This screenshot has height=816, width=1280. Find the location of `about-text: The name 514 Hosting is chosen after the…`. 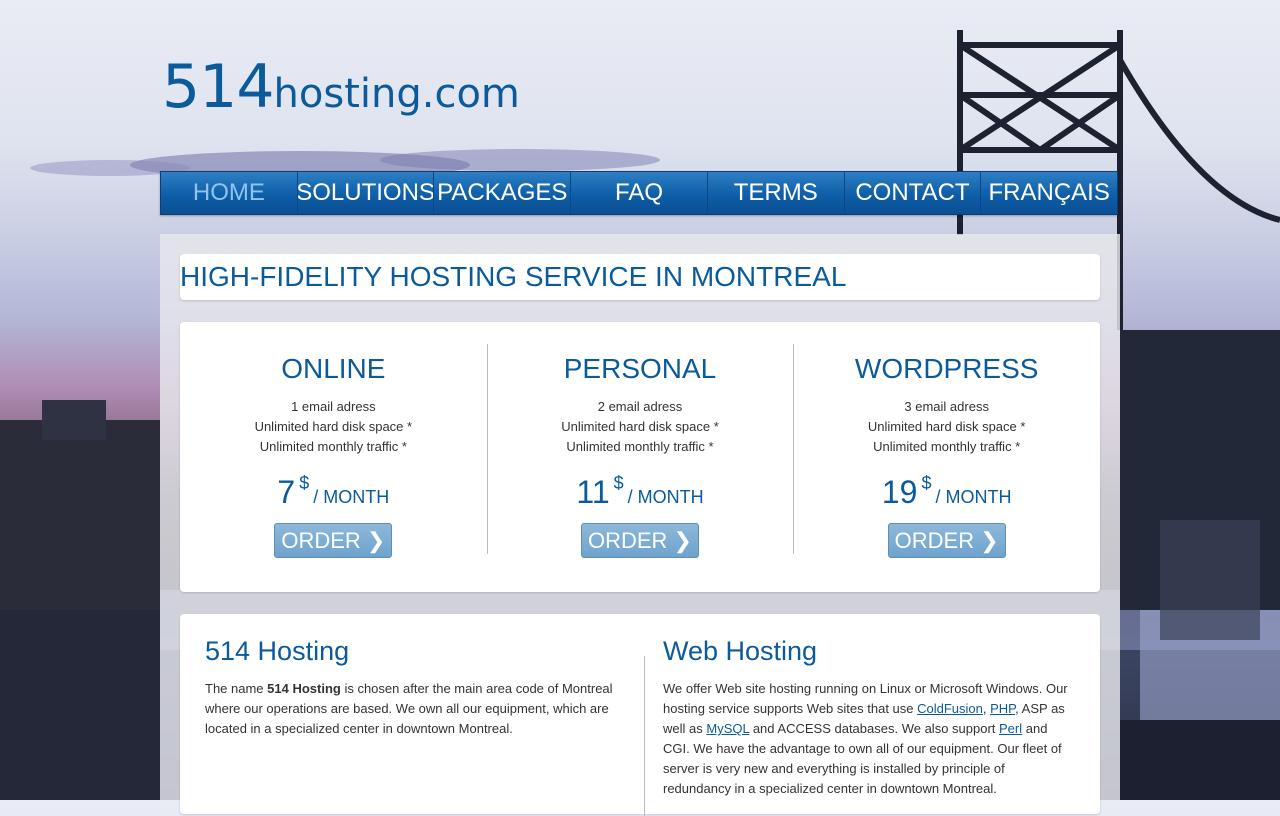

about-text: The name 514 Hosting is chosen after the… is located at coordinates (411, 709).